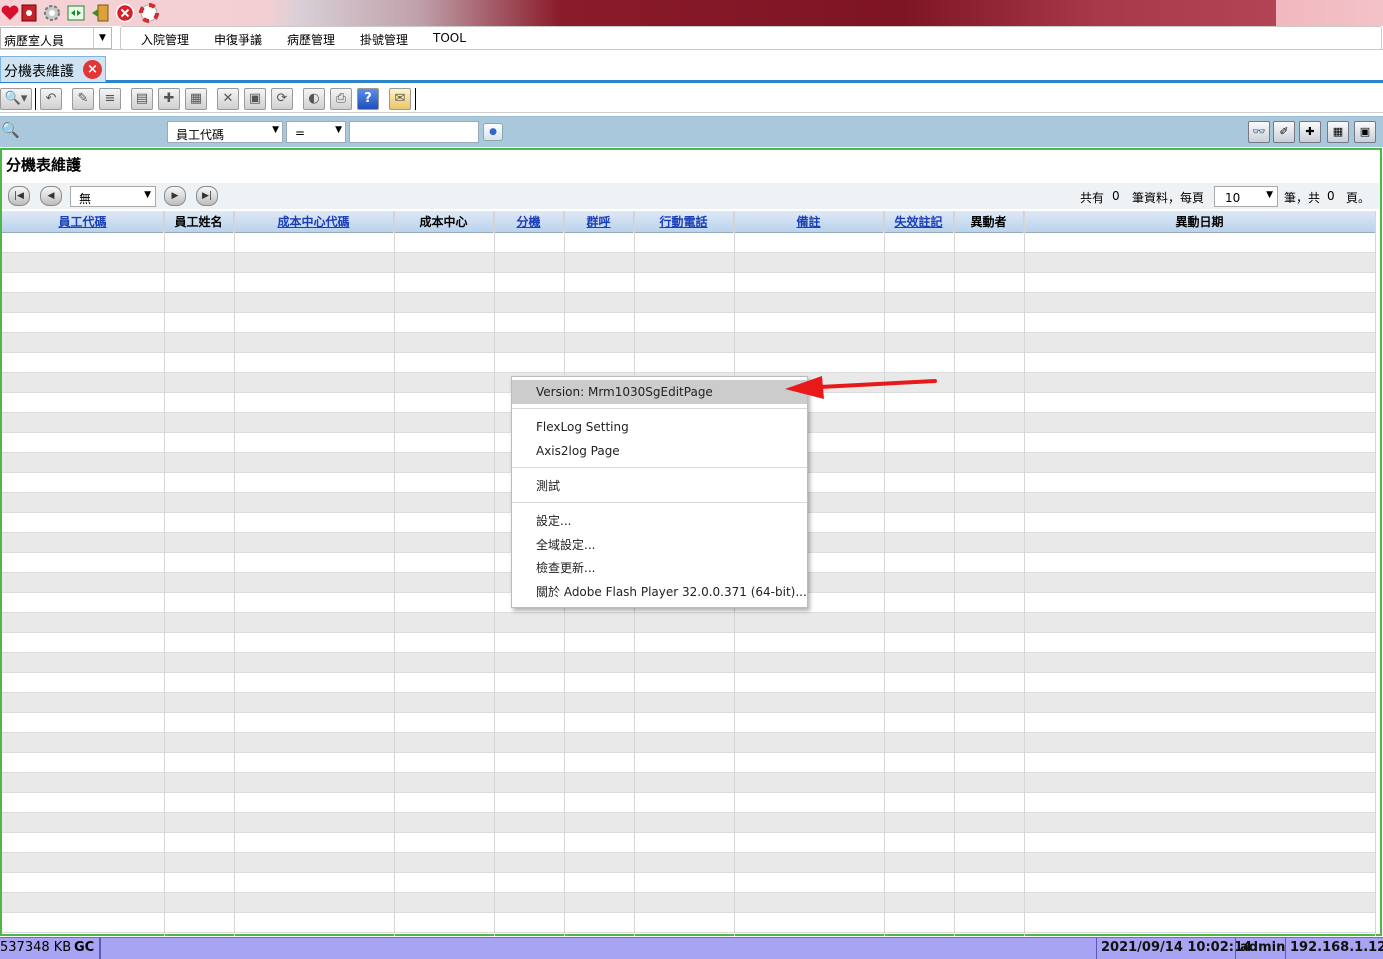 The height and width of the screenshot is (959, 1383). What do you see at coordinates (199, 222) in the screenshot?
I see `column-header-employee-name: 員工姓名` at bounding box center [199, 222].